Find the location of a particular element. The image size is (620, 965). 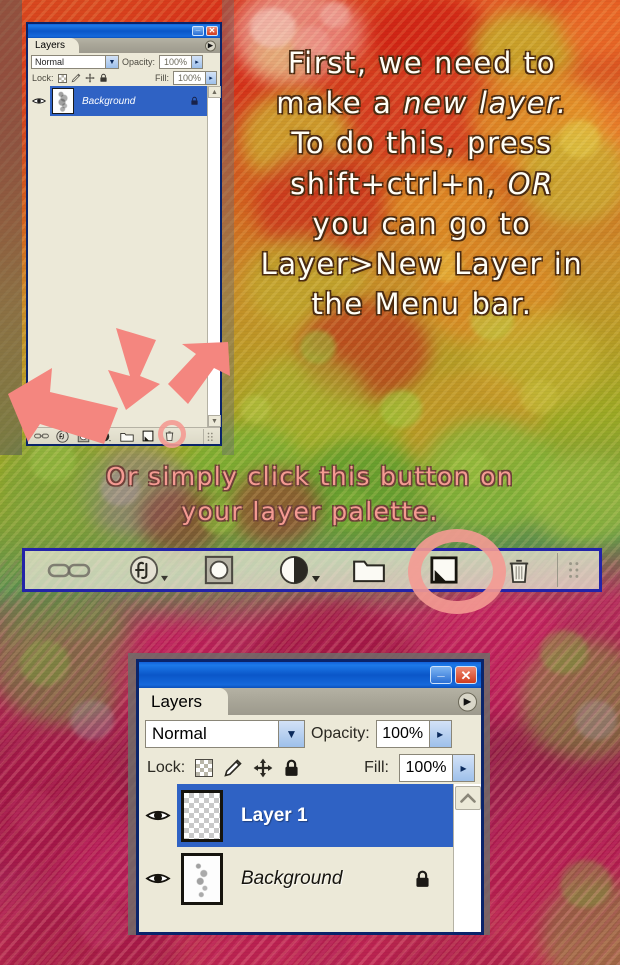

table-row: Layer 1 is located at coordinates (296, 815).